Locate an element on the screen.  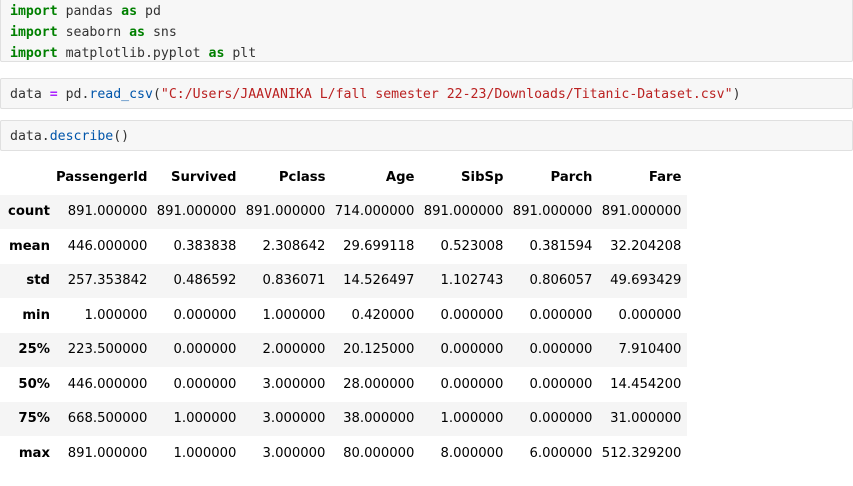
table-cell: 20.125000 is located at coordinates (379, 350).